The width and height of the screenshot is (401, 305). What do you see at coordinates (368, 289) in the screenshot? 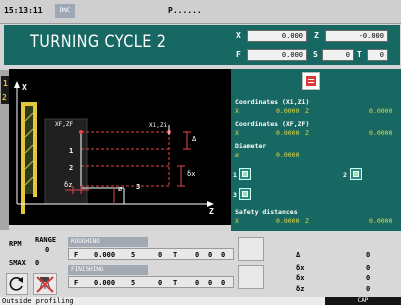
I see `finishing-dz-value: 0` at bounding box center [368, 289].